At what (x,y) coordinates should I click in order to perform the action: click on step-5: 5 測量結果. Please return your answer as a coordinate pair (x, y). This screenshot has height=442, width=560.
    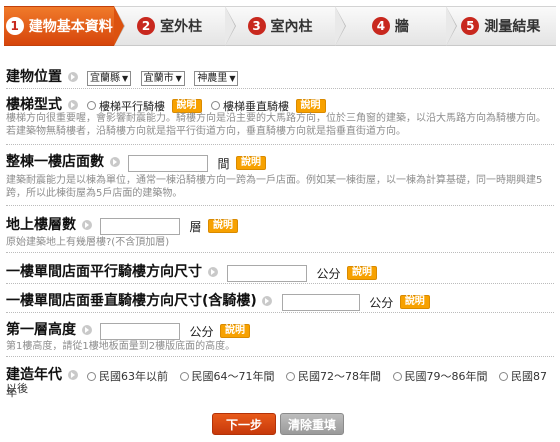
    Looking at the image, I should click on (501, 26).